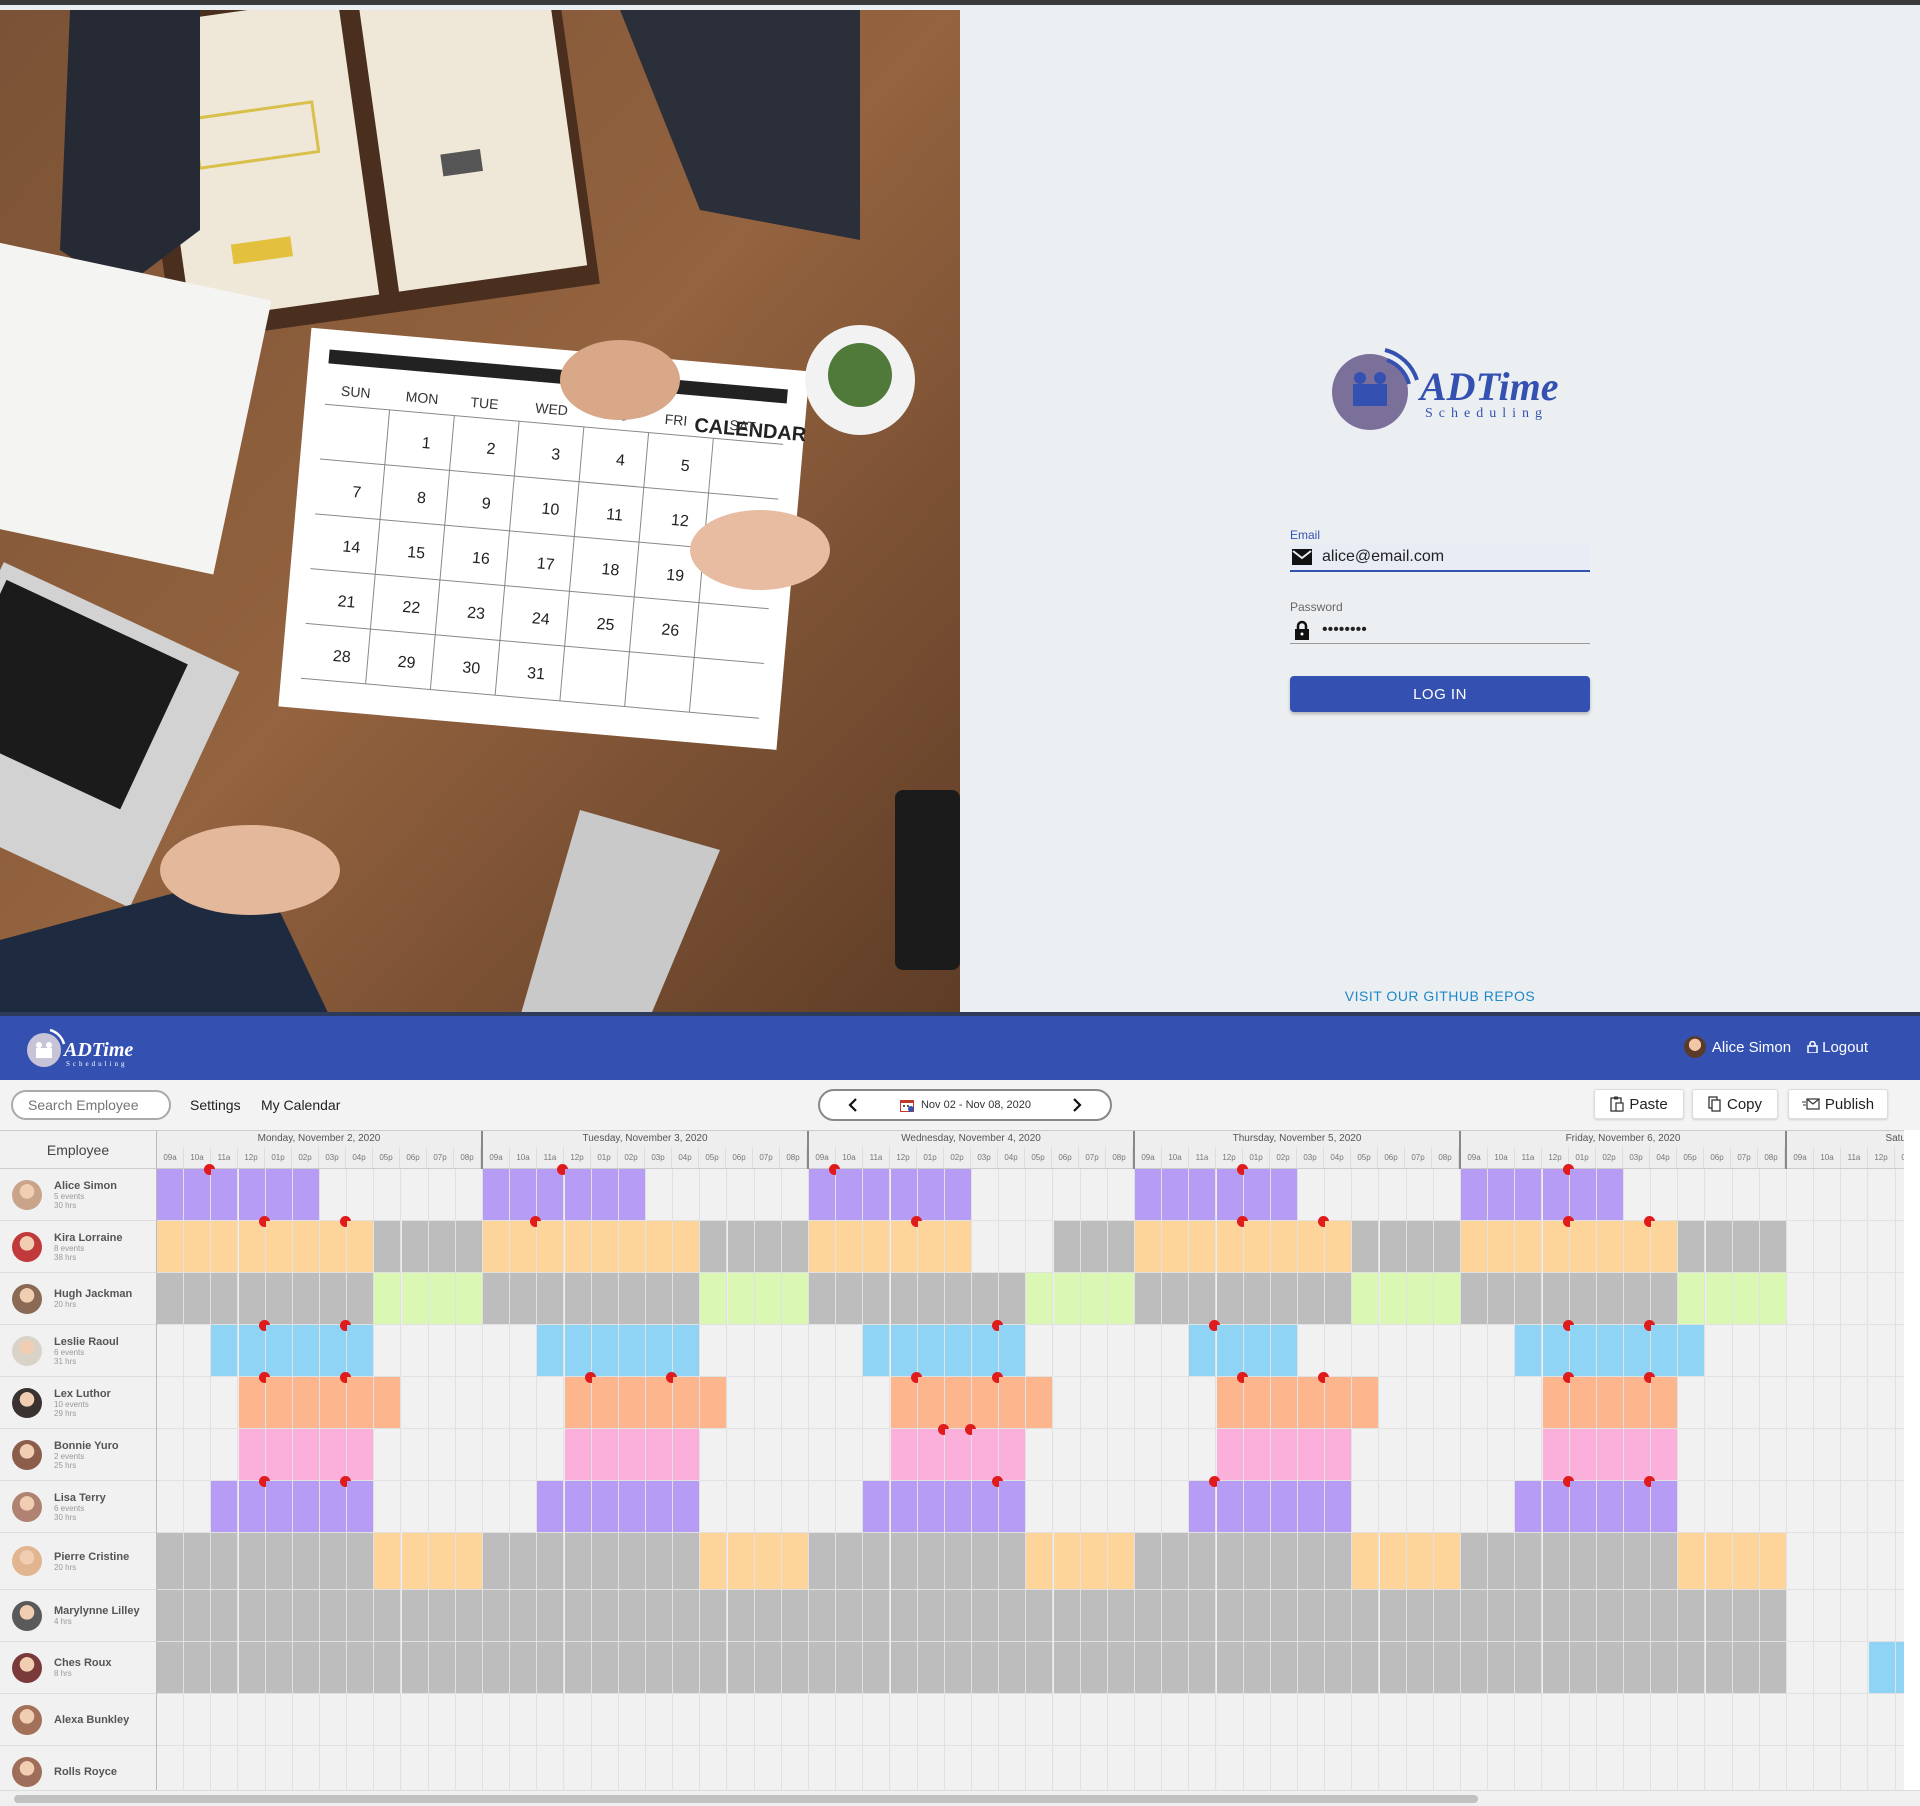 This screenshot has height=1806, width=1920. Describe the element at coordinates (215, 1105) in the screenshot. I see `settings-link: Settings` at that location.